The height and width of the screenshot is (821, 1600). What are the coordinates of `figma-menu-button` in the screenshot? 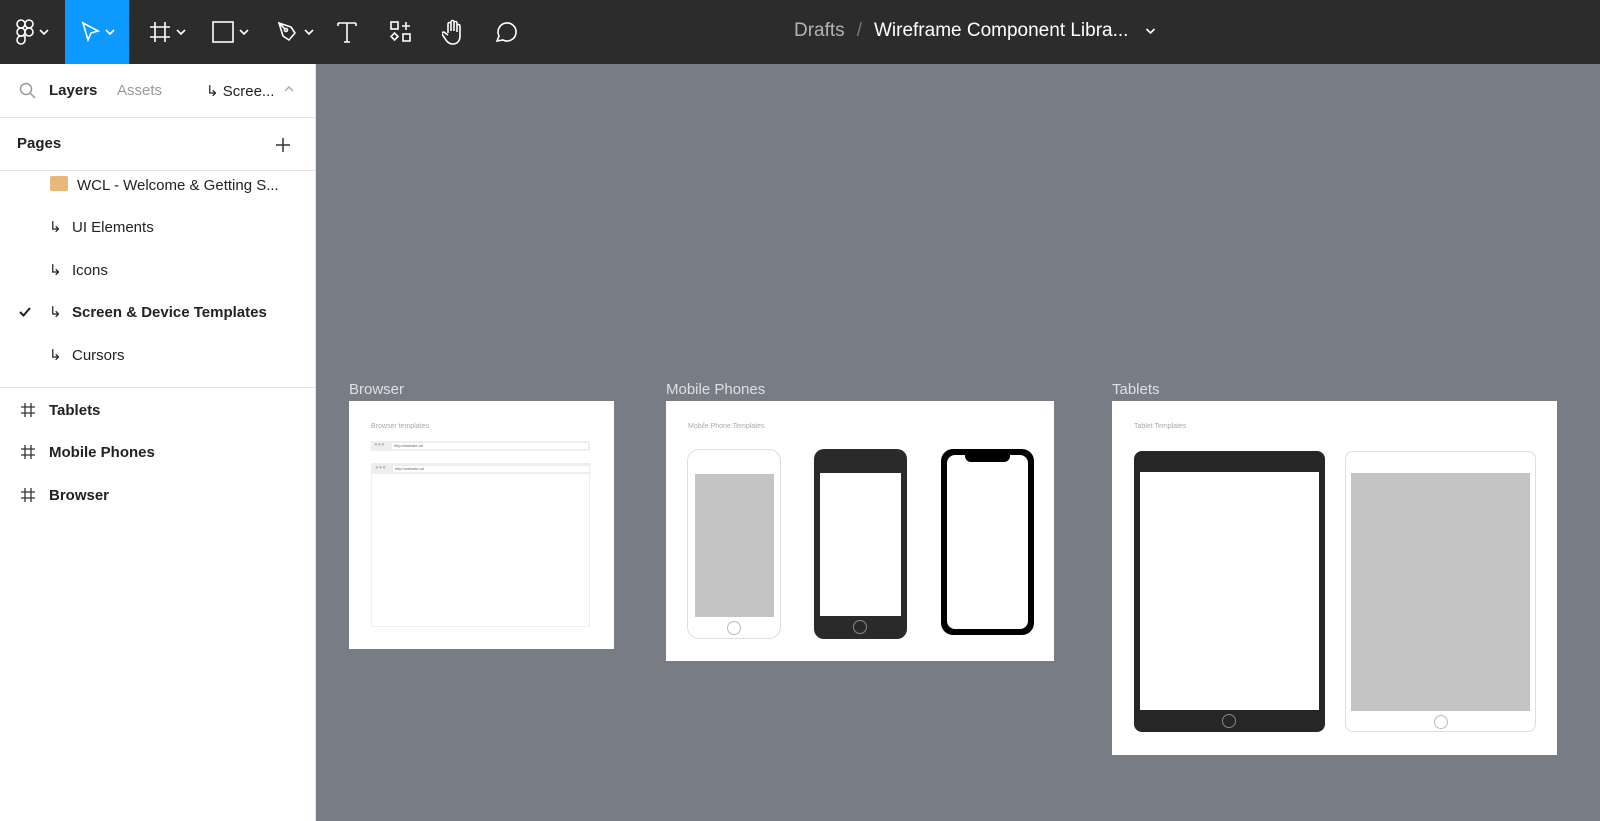 It's located at (32, 32).